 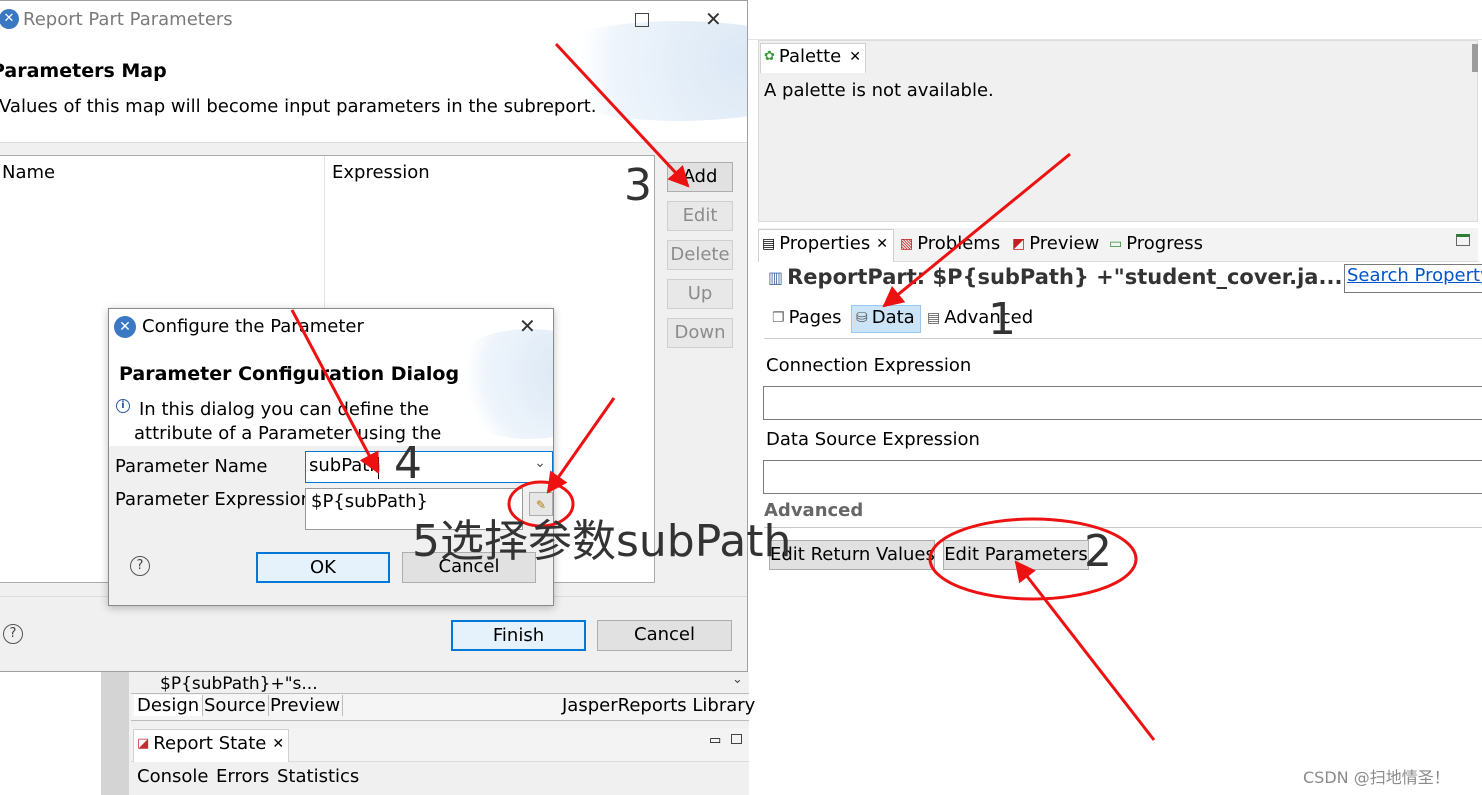 I want to click on editor-left-gutter, so click(x=115, y=733).